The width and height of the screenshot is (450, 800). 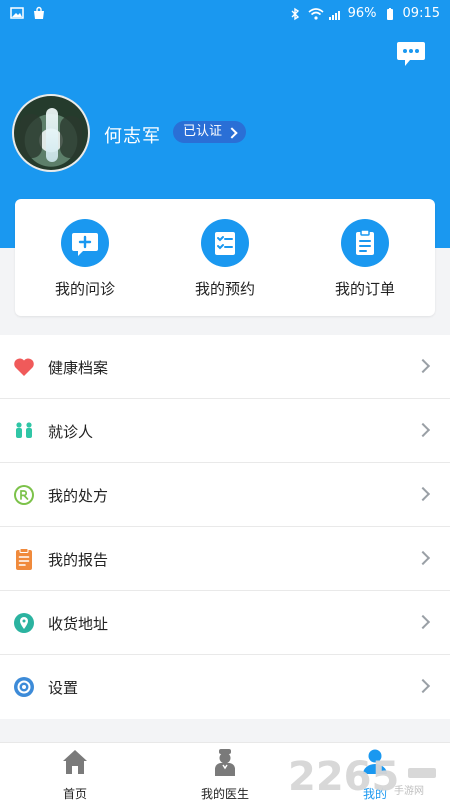 I want to click on report-icon, so click(x=24, y=559).